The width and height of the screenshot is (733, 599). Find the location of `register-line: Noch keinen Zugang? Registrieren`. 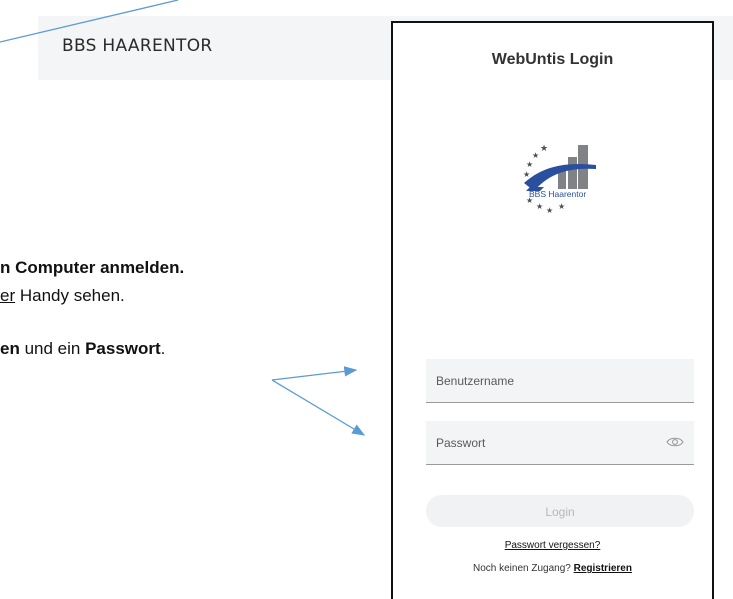

register-line: Noch keinen Zugang? Registrieren is located at coordinates (552, 568).